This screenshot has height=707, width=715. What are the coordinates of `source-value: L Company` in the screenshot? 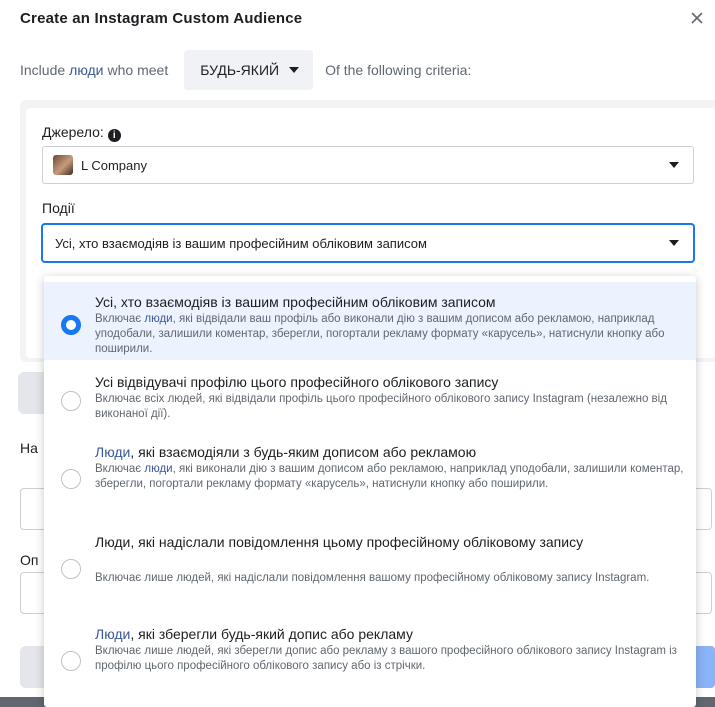 It's located at (114, 165).